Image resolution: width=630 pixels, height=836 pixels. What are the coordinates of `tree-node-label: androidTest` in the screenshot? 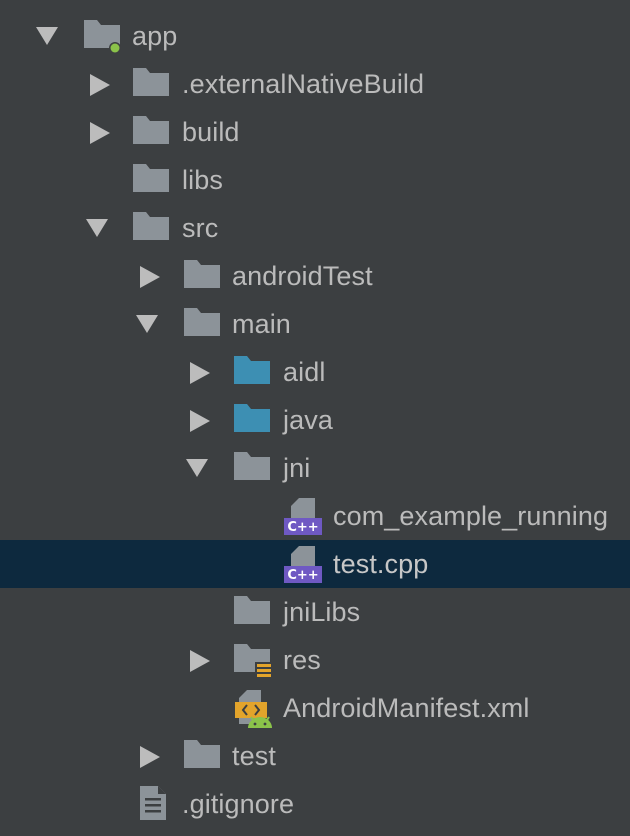 It's located at (302, 276).